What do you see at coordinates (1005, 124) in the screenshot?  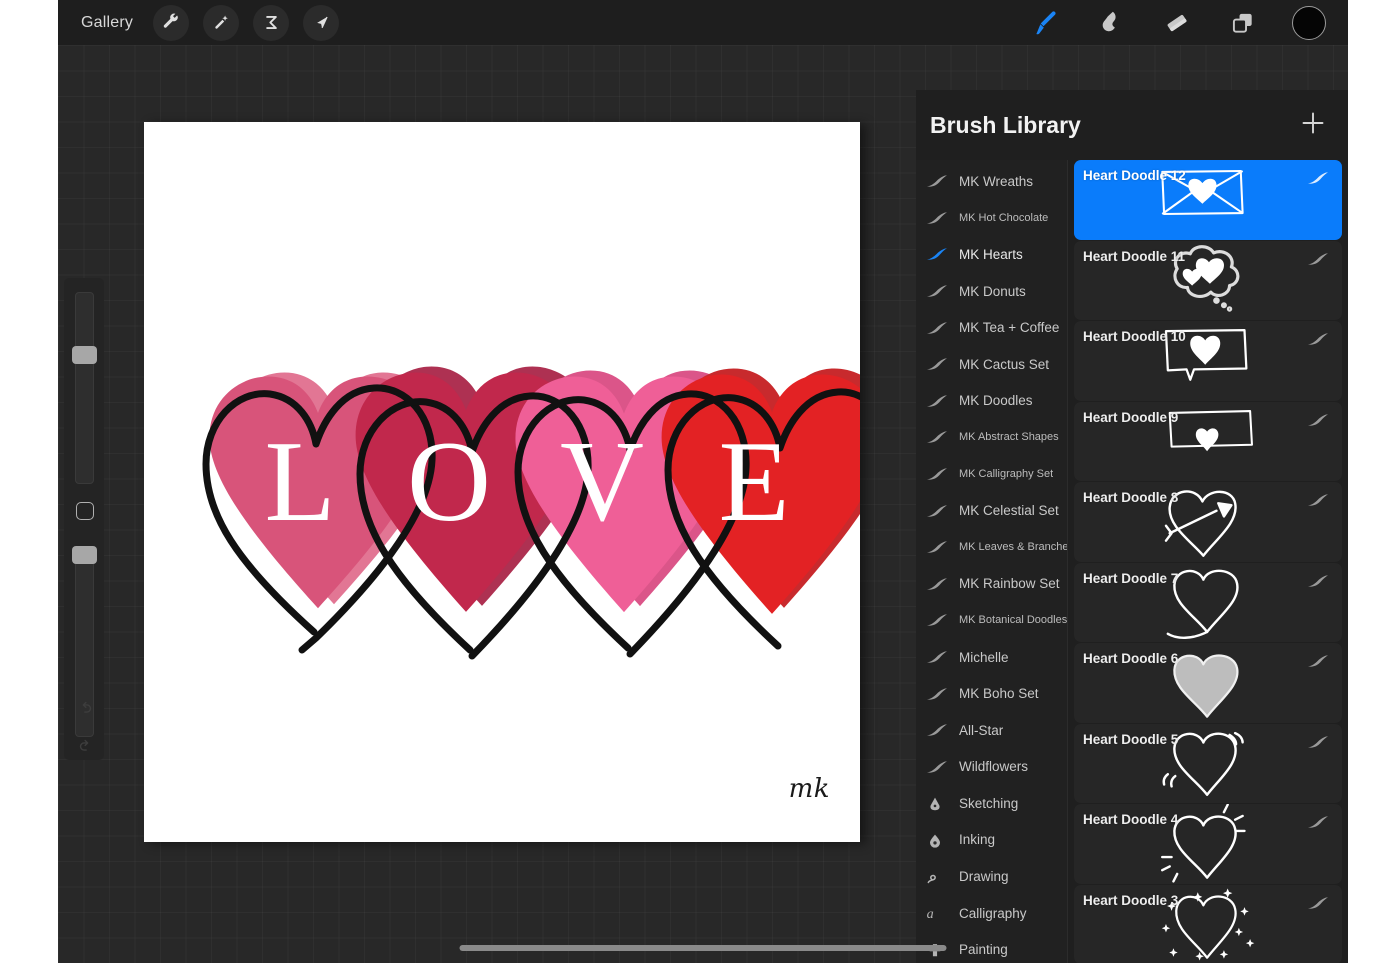 I see `panel-title: Brush Library` at bounding box center [1005, 124].